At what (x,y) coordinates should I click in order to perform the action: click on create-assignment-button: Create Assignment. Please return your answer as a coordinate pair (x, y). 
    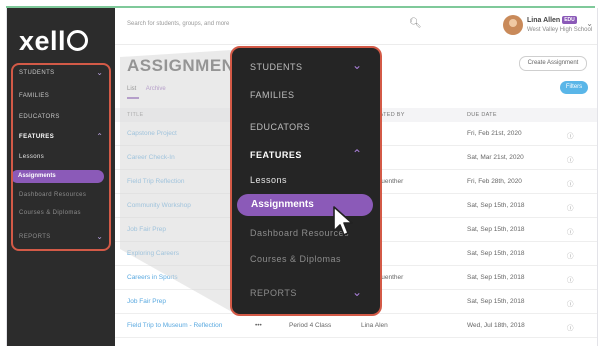
    Looking at the image, I should click on (553, 63).